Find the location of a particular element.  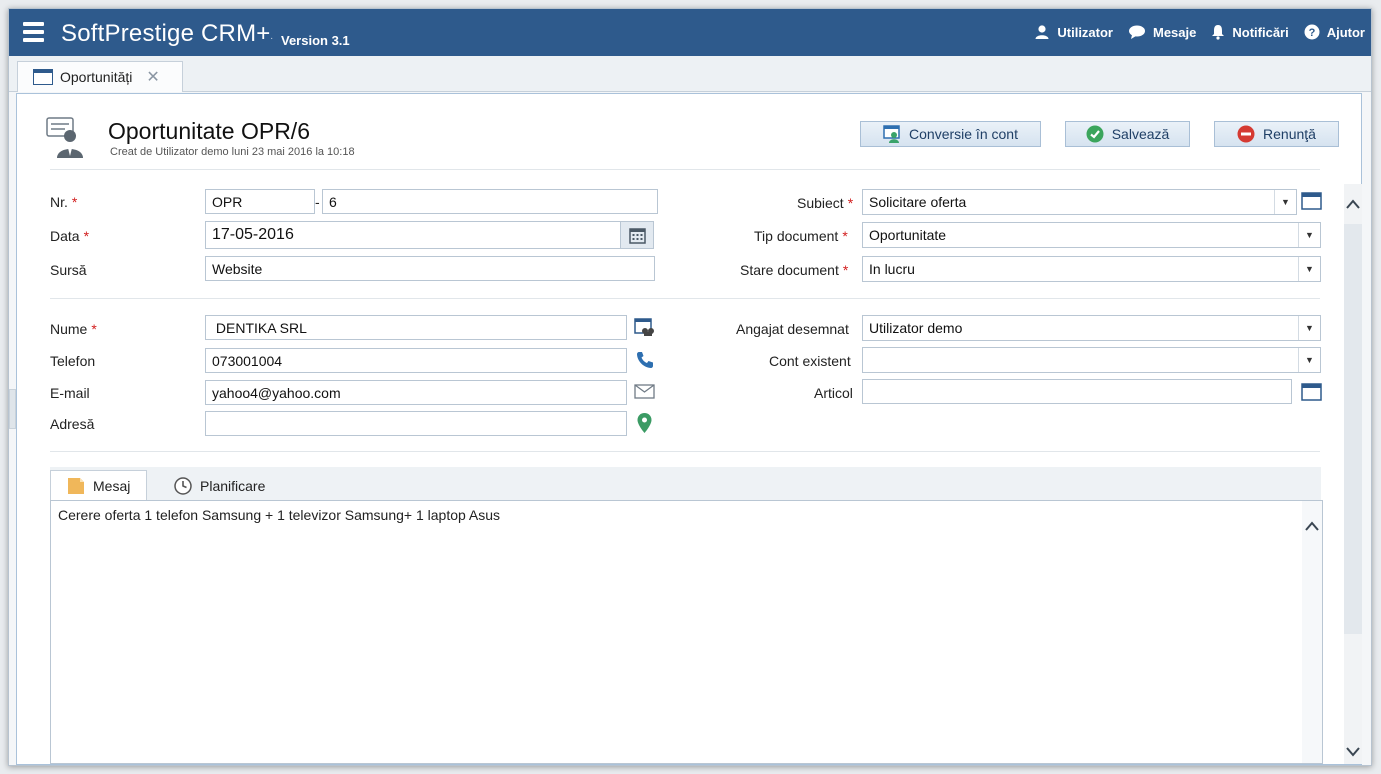

doc-type-value: Oportunitate is located at coordinates (908, 235).